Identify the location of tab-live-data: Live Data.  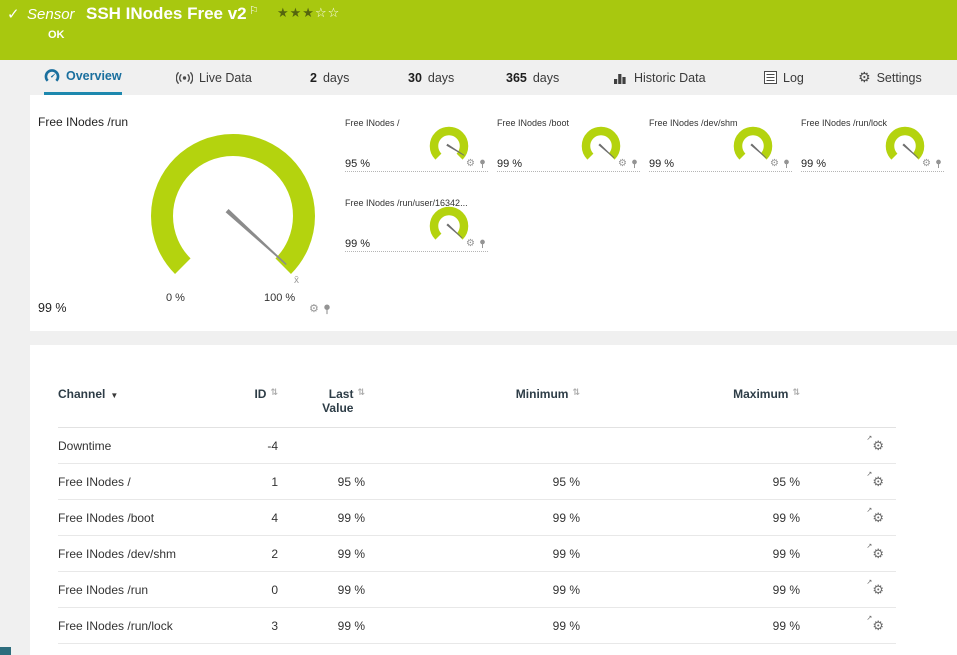
(214, 77).